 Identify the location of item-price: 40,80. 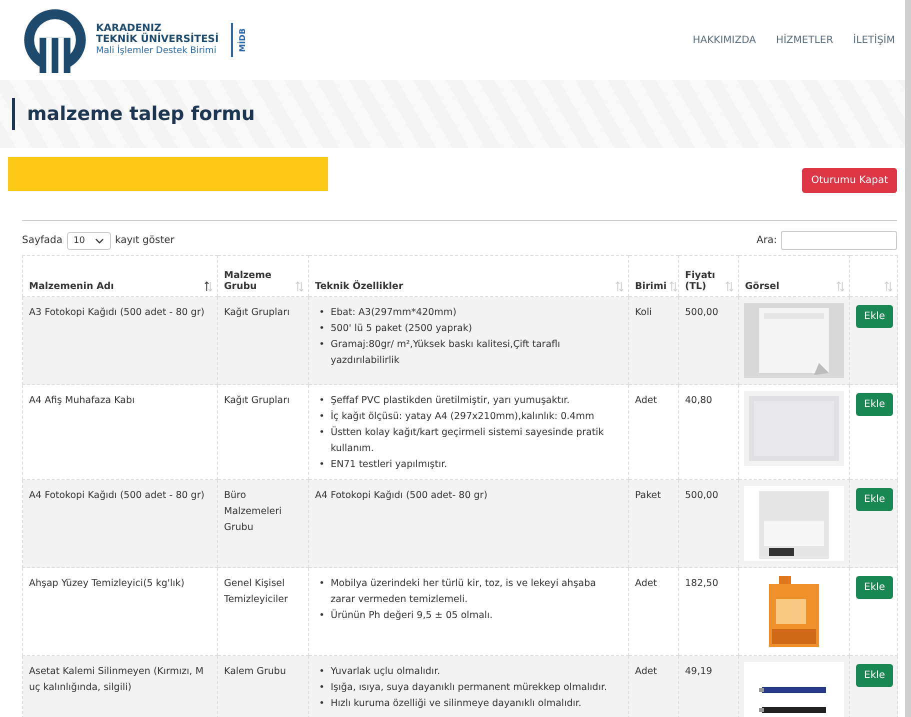
(698, 400).